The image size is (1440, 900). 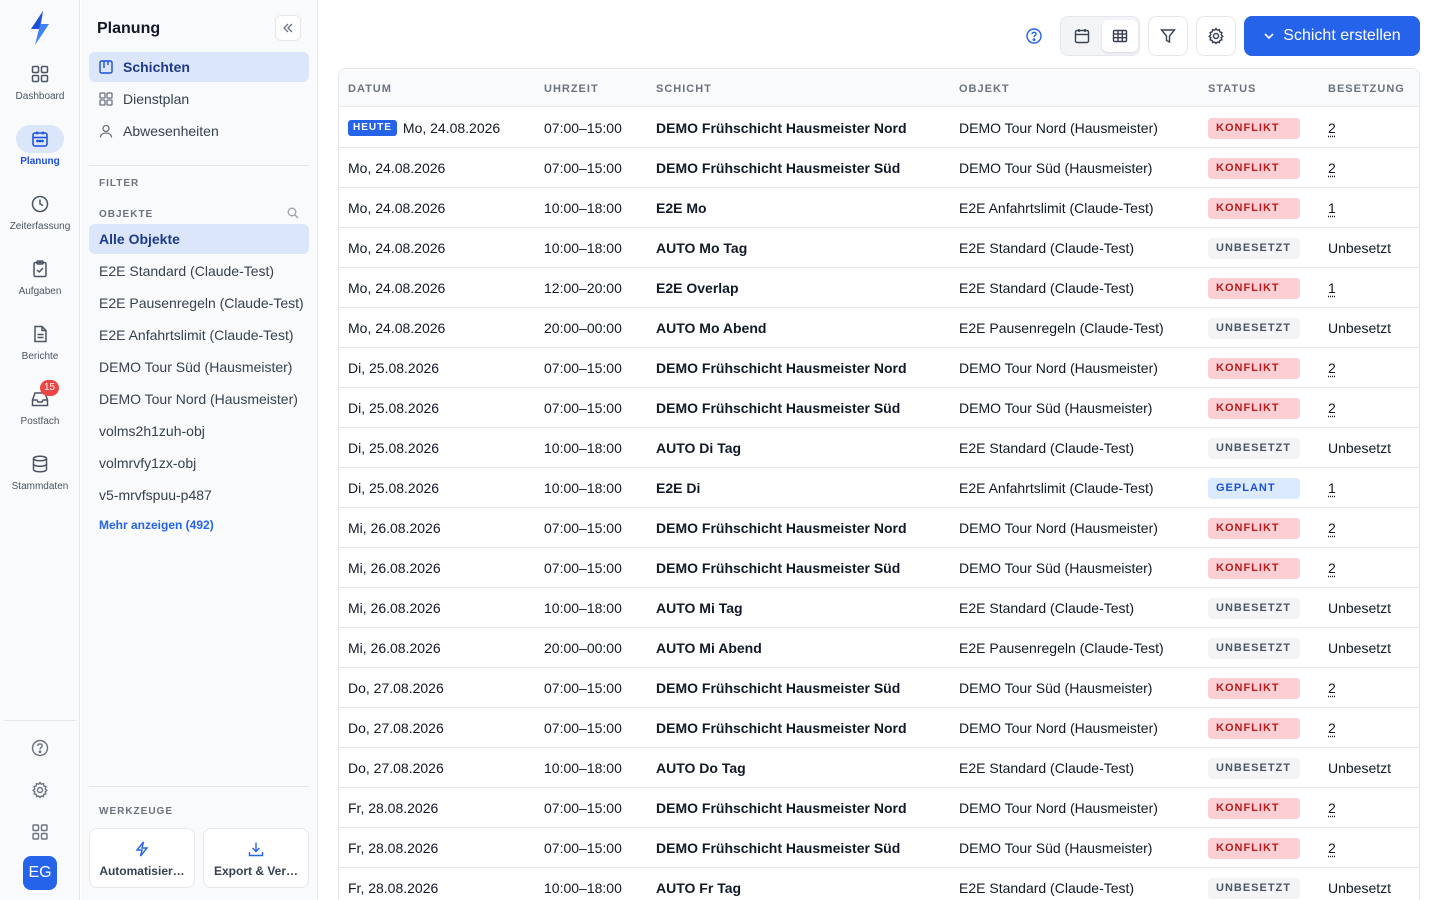 What do you see at coordinates (40, 334) in the screenshot?
I see `document-icon` at bounding box center [40, 334].